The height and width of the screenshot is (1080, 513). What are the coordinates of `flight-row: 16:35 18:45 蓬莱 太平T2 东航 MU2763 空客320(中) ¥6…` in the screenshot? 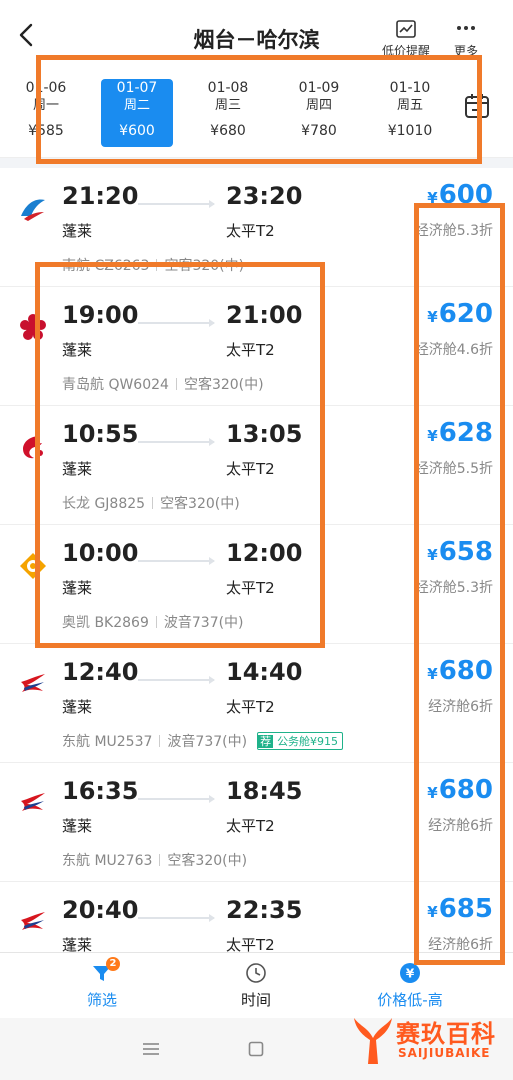 It's located at (256, 822).